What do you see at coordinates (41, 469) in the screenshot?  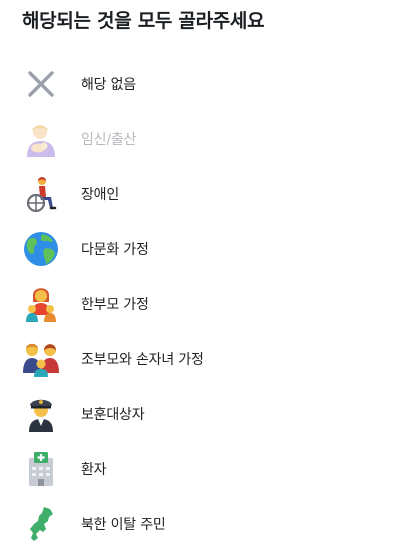 I see `hospital-icon` at bounding box center [41, 469].